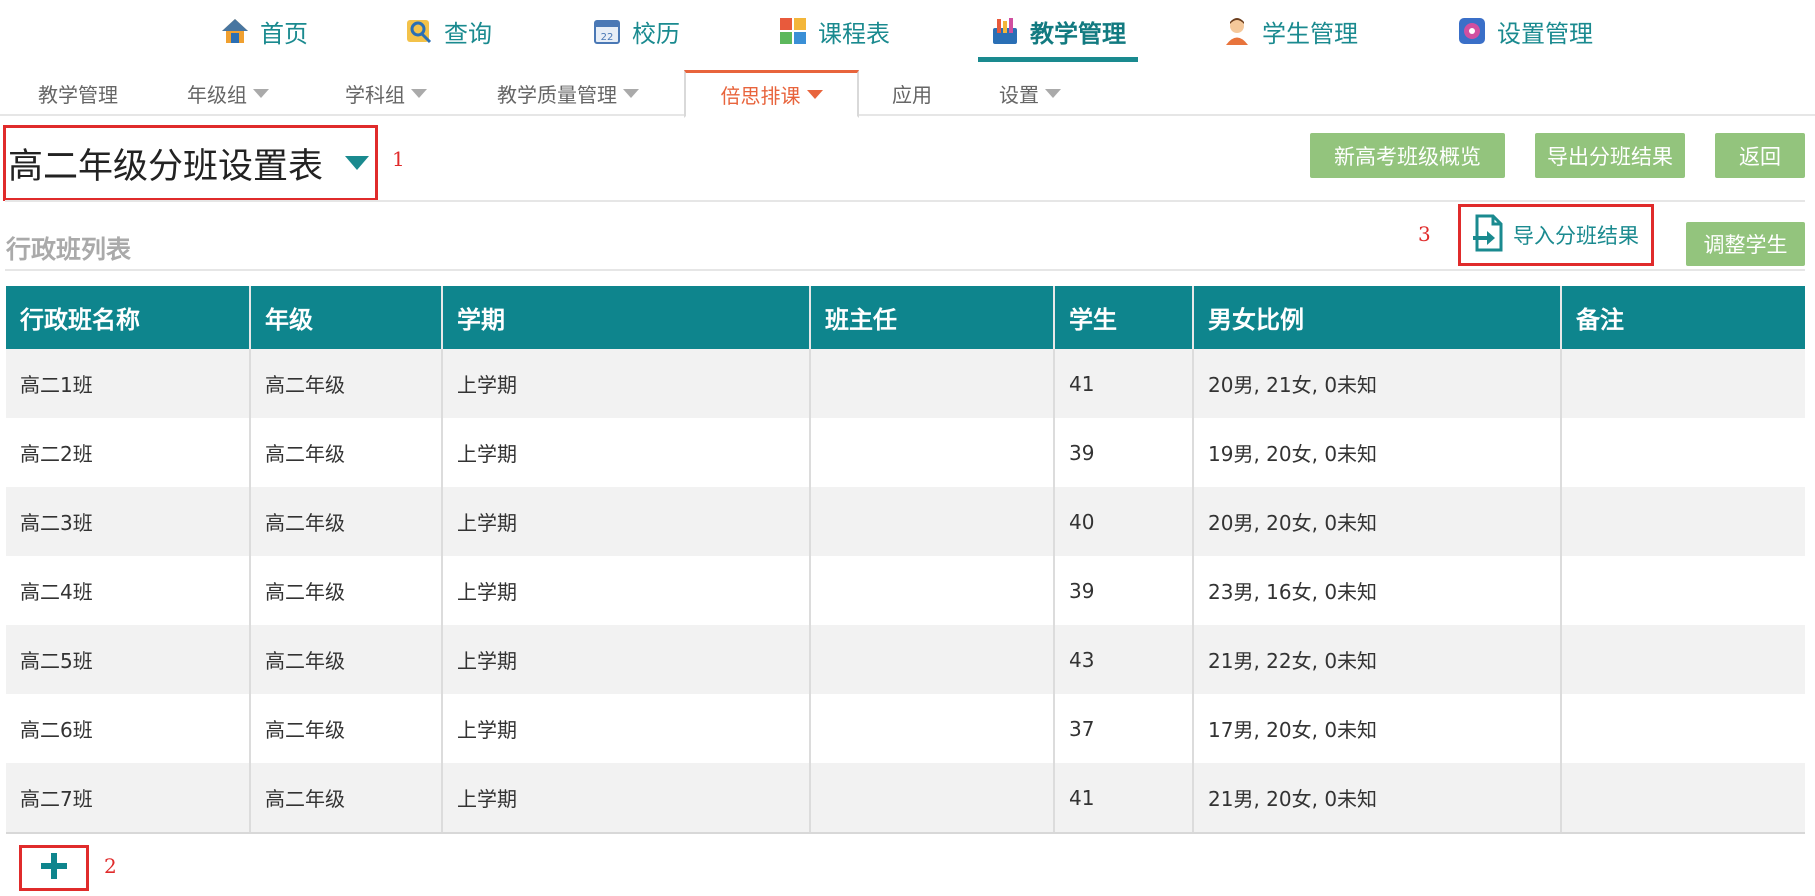  I want to click on table-header: 行政班名称 年级 学期 班主任 学生 男女比例 备注, so click(905, 317).